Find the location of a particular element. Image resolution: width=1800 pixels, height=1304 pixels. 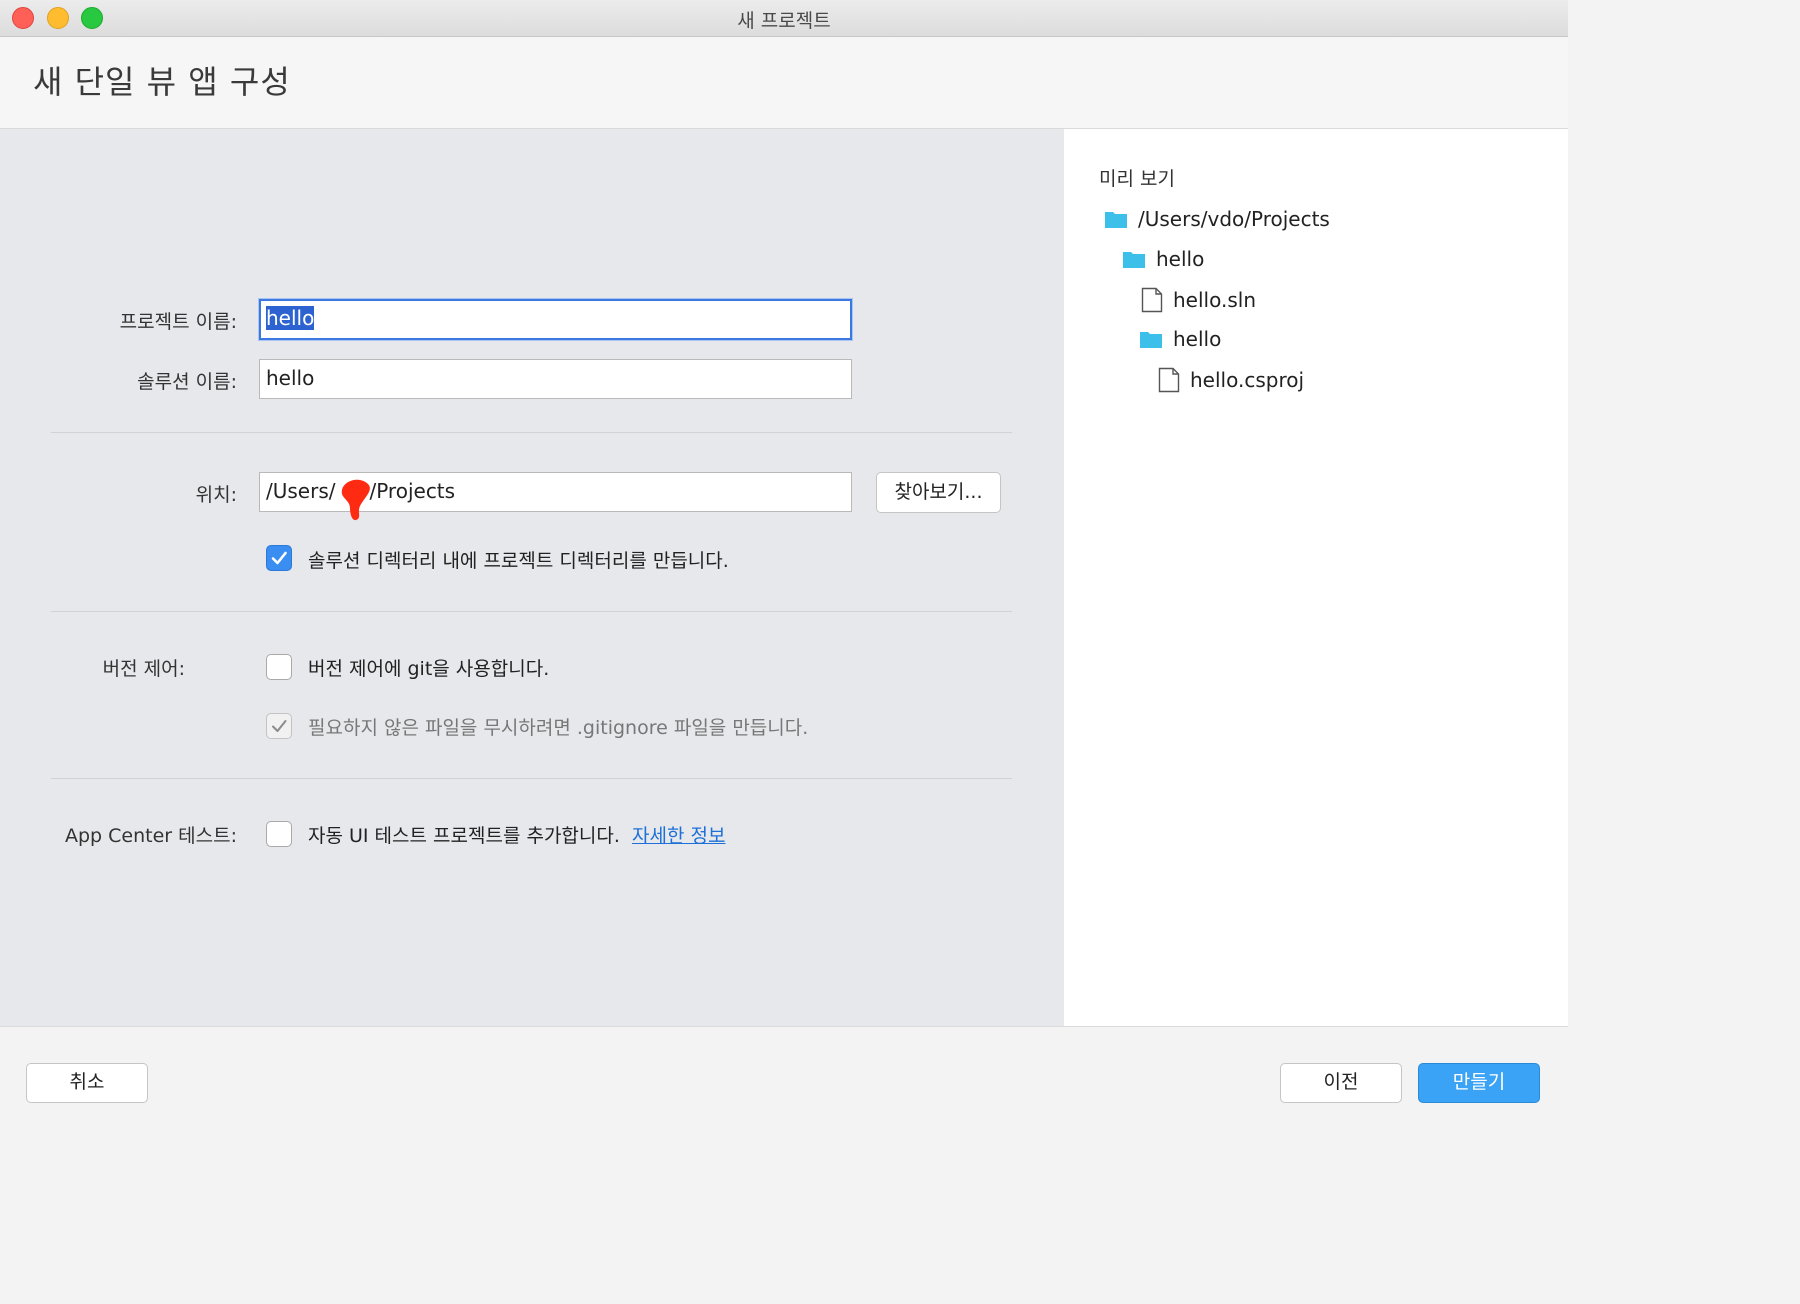

version-control-label: 버전 제어: is located at coordinates (143, 669).